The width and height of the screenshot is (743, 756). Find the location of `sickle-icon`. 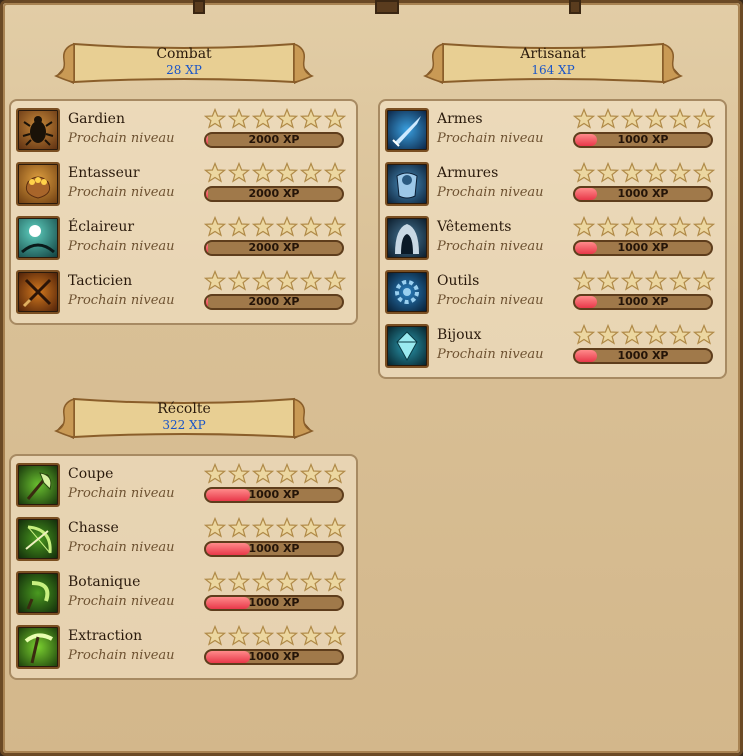

sickle-icon is located at coordinates (38, 593).